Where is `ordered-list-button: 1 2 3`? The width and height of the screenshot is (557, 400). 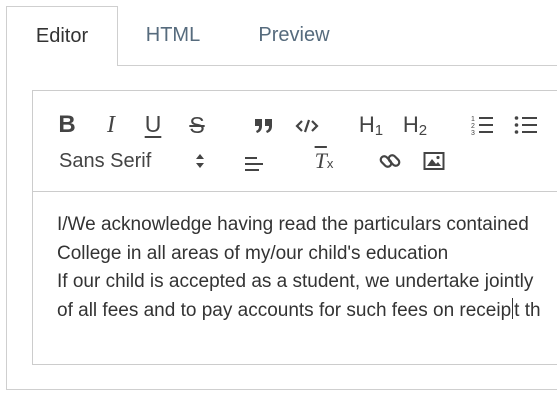
ordered-list-button: 1 2 3 is located at coordinates (482, 125).